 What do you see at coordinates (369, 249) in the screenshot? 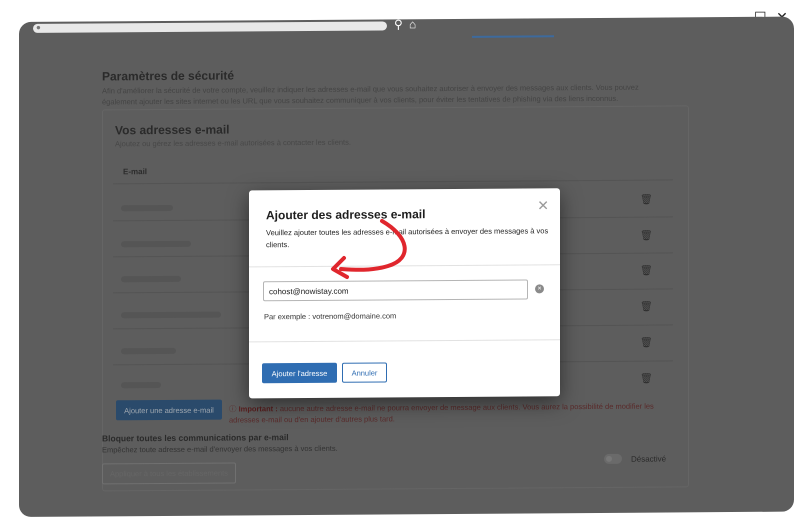
I see `annotation-arrow` at bounding box center [369, 249].